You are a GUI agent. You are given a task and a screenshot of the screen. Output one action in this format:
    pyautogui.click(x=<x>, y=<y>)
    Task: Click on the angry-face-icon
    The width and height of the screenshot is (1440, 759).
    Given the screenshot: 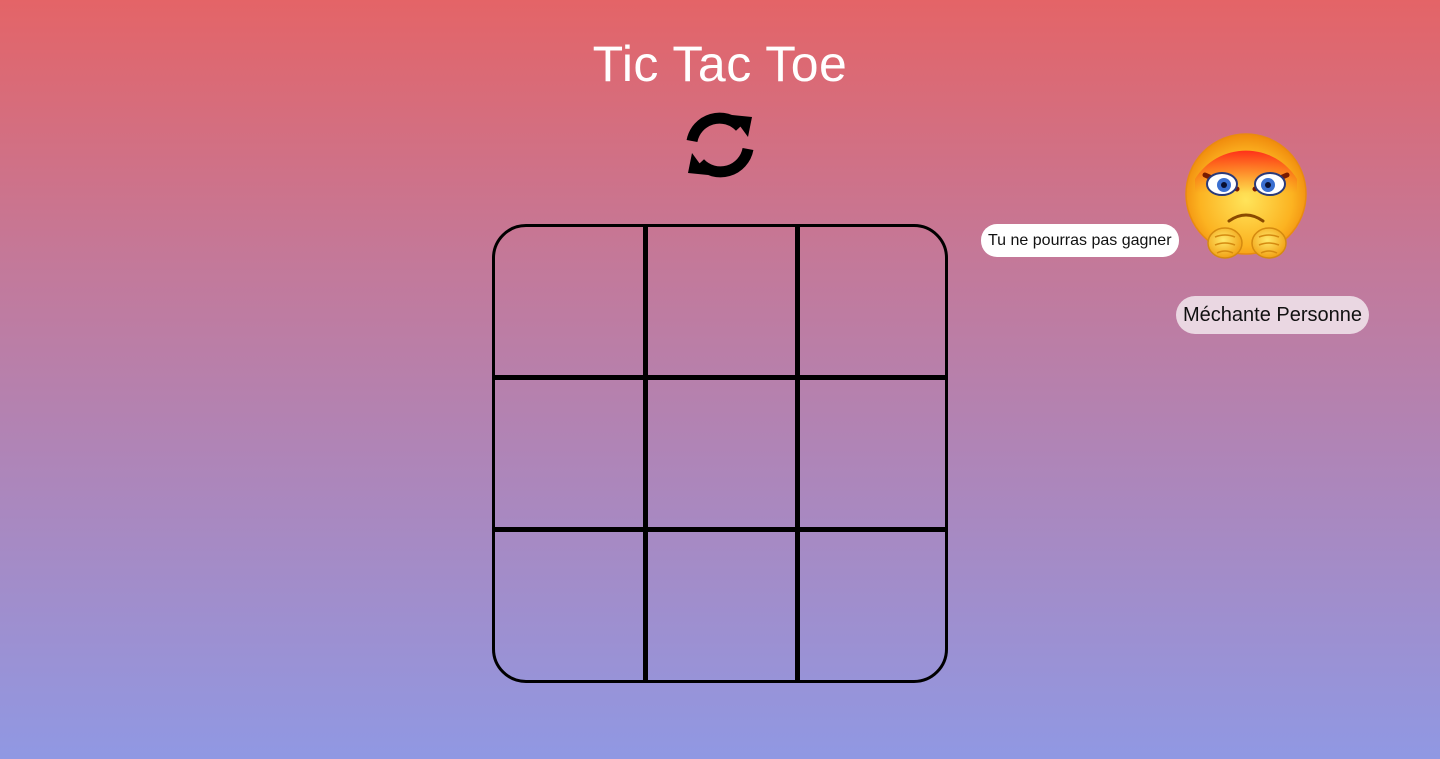 What is the action you would take?
    pyautogui.click(x=1246, y=196)
    